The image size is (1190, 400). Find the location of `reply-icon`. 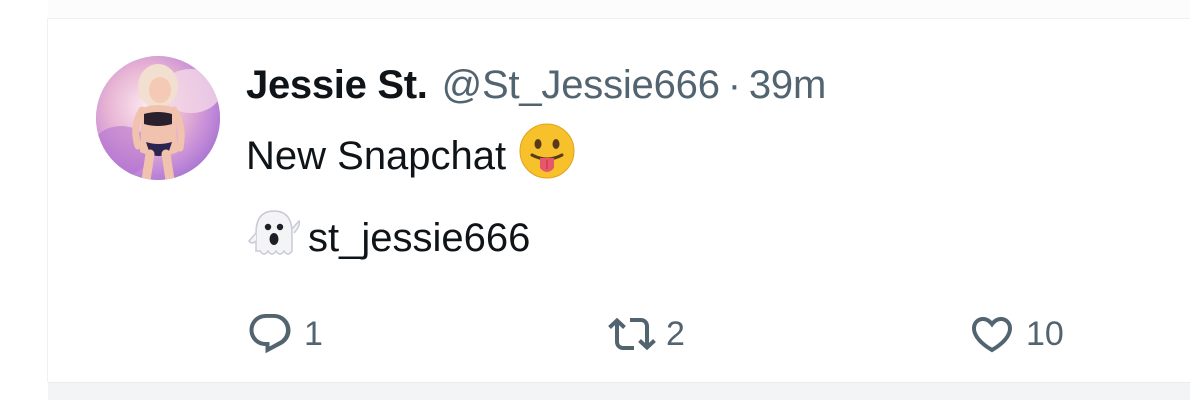

reply-icon is located at coordinates (270, 334).